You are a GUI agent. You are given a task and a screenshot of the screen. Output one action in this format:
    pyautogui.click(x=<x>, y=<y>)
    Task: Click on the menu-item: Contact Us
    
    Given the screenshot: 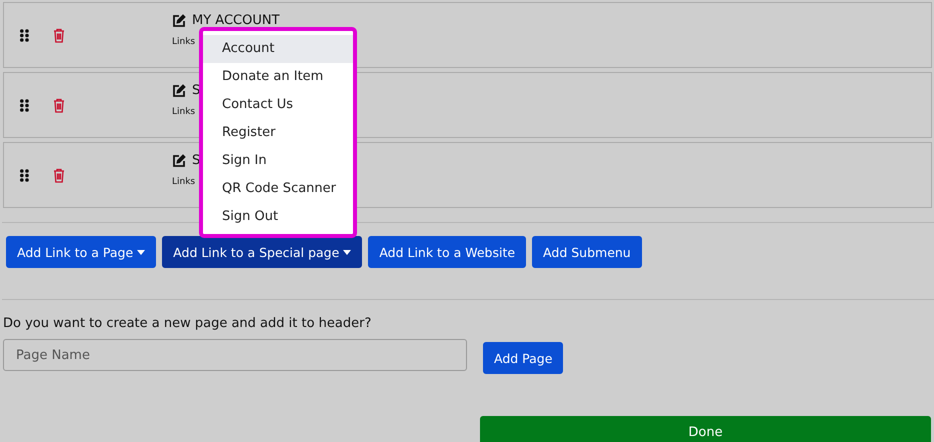 What is the action you would take?
    pyautogui.click(x=278, y=105)
    